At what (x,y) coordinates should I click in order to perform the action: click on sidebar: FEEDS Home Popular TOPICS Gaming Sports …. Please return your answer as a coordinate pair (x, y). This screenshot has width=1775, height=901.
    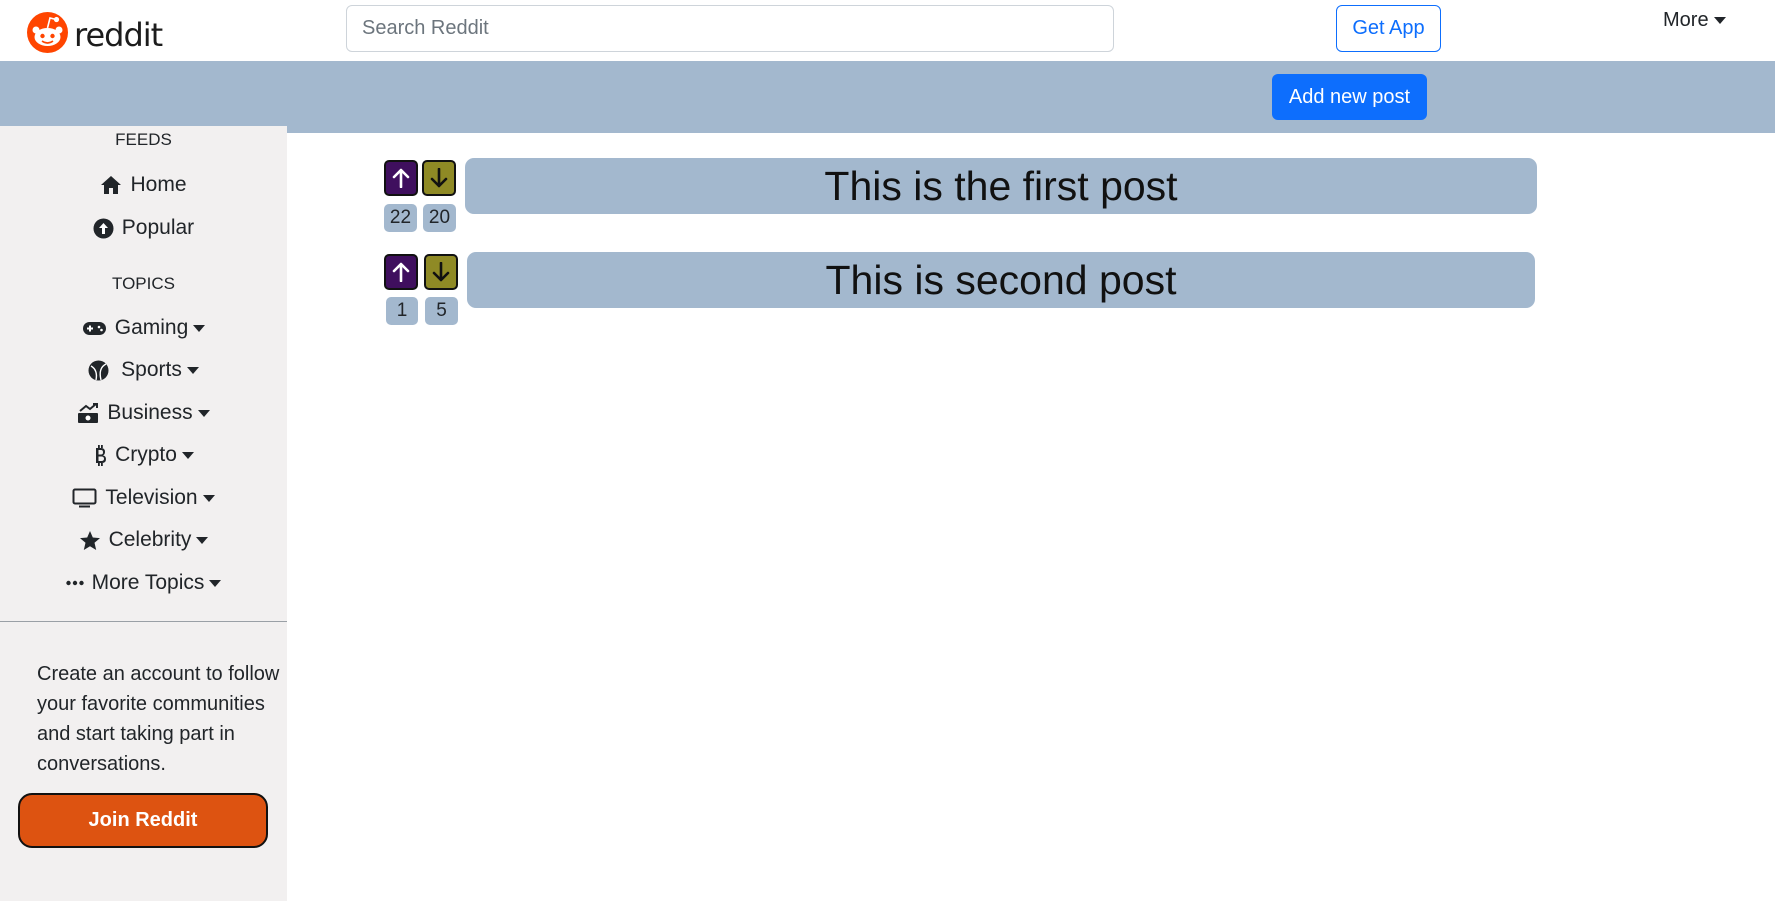
    Looking at the image, I should click on (143, 513).